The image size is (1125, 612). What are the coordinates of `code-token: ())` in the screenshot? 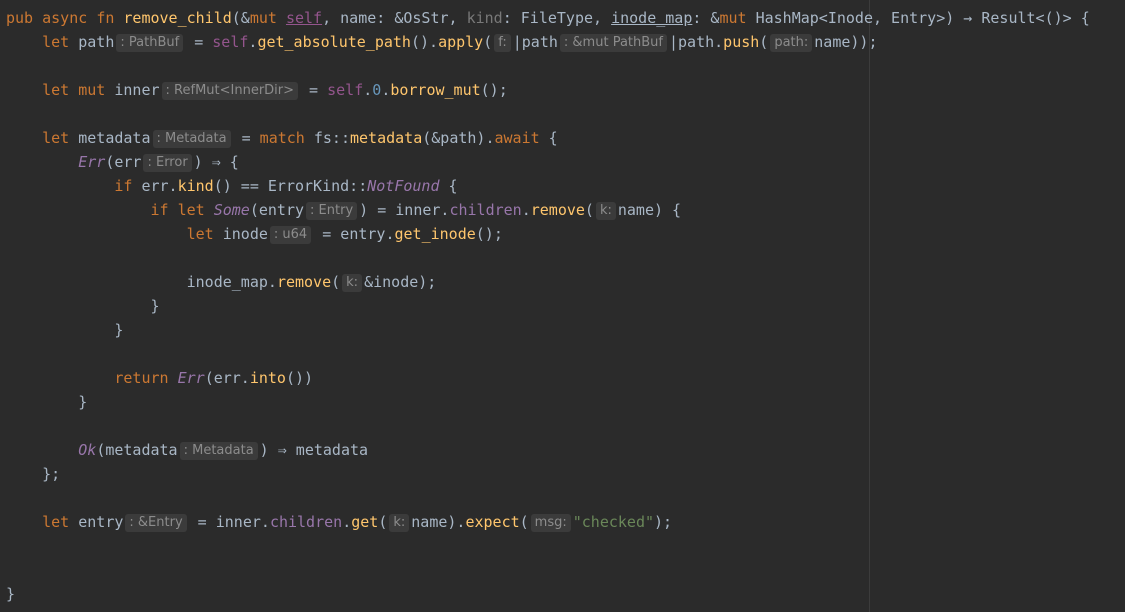 It's located at (299, 378).